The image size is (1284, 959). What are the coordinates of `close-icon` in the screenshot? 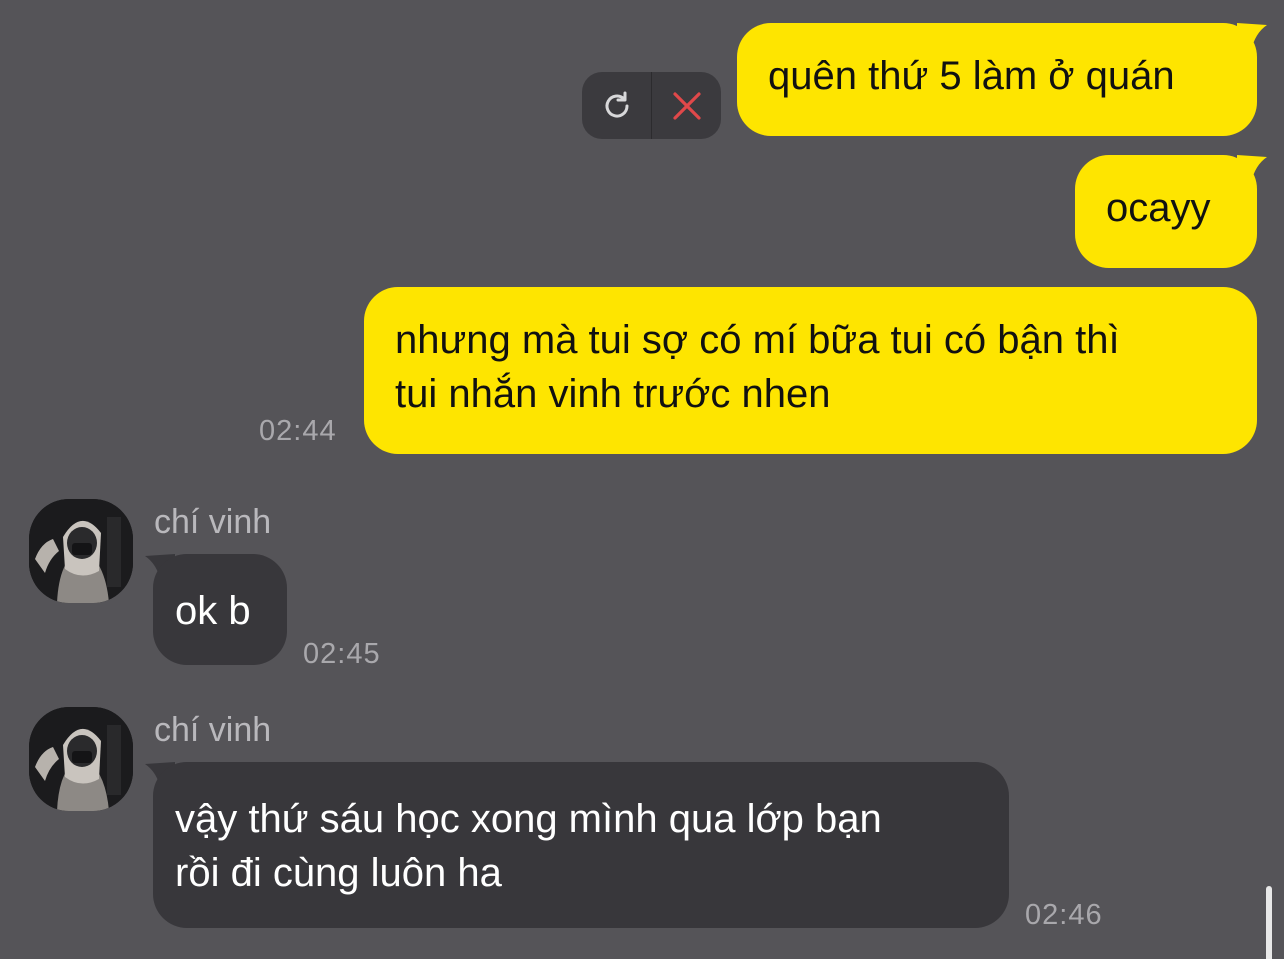 It's located at (686, 105).